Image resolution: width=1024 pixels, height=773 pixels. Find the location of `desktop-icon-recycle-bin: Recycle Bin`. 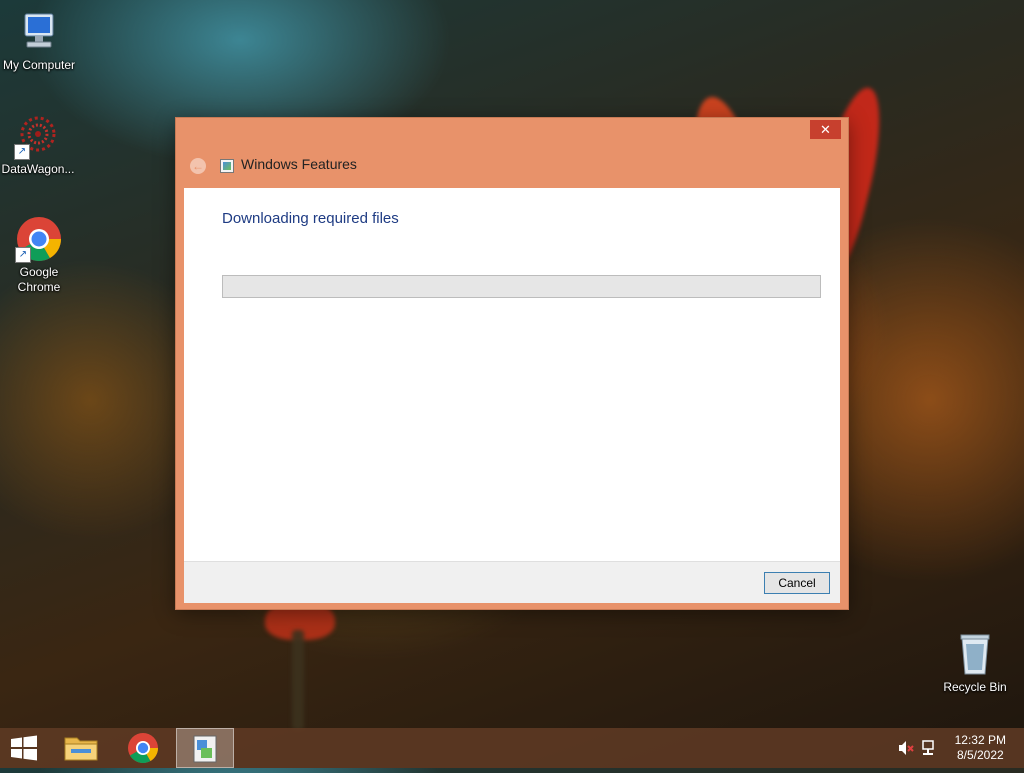

desktop-icon-recycle-bin: Recycle Bin is located at coordinates (975, 662).